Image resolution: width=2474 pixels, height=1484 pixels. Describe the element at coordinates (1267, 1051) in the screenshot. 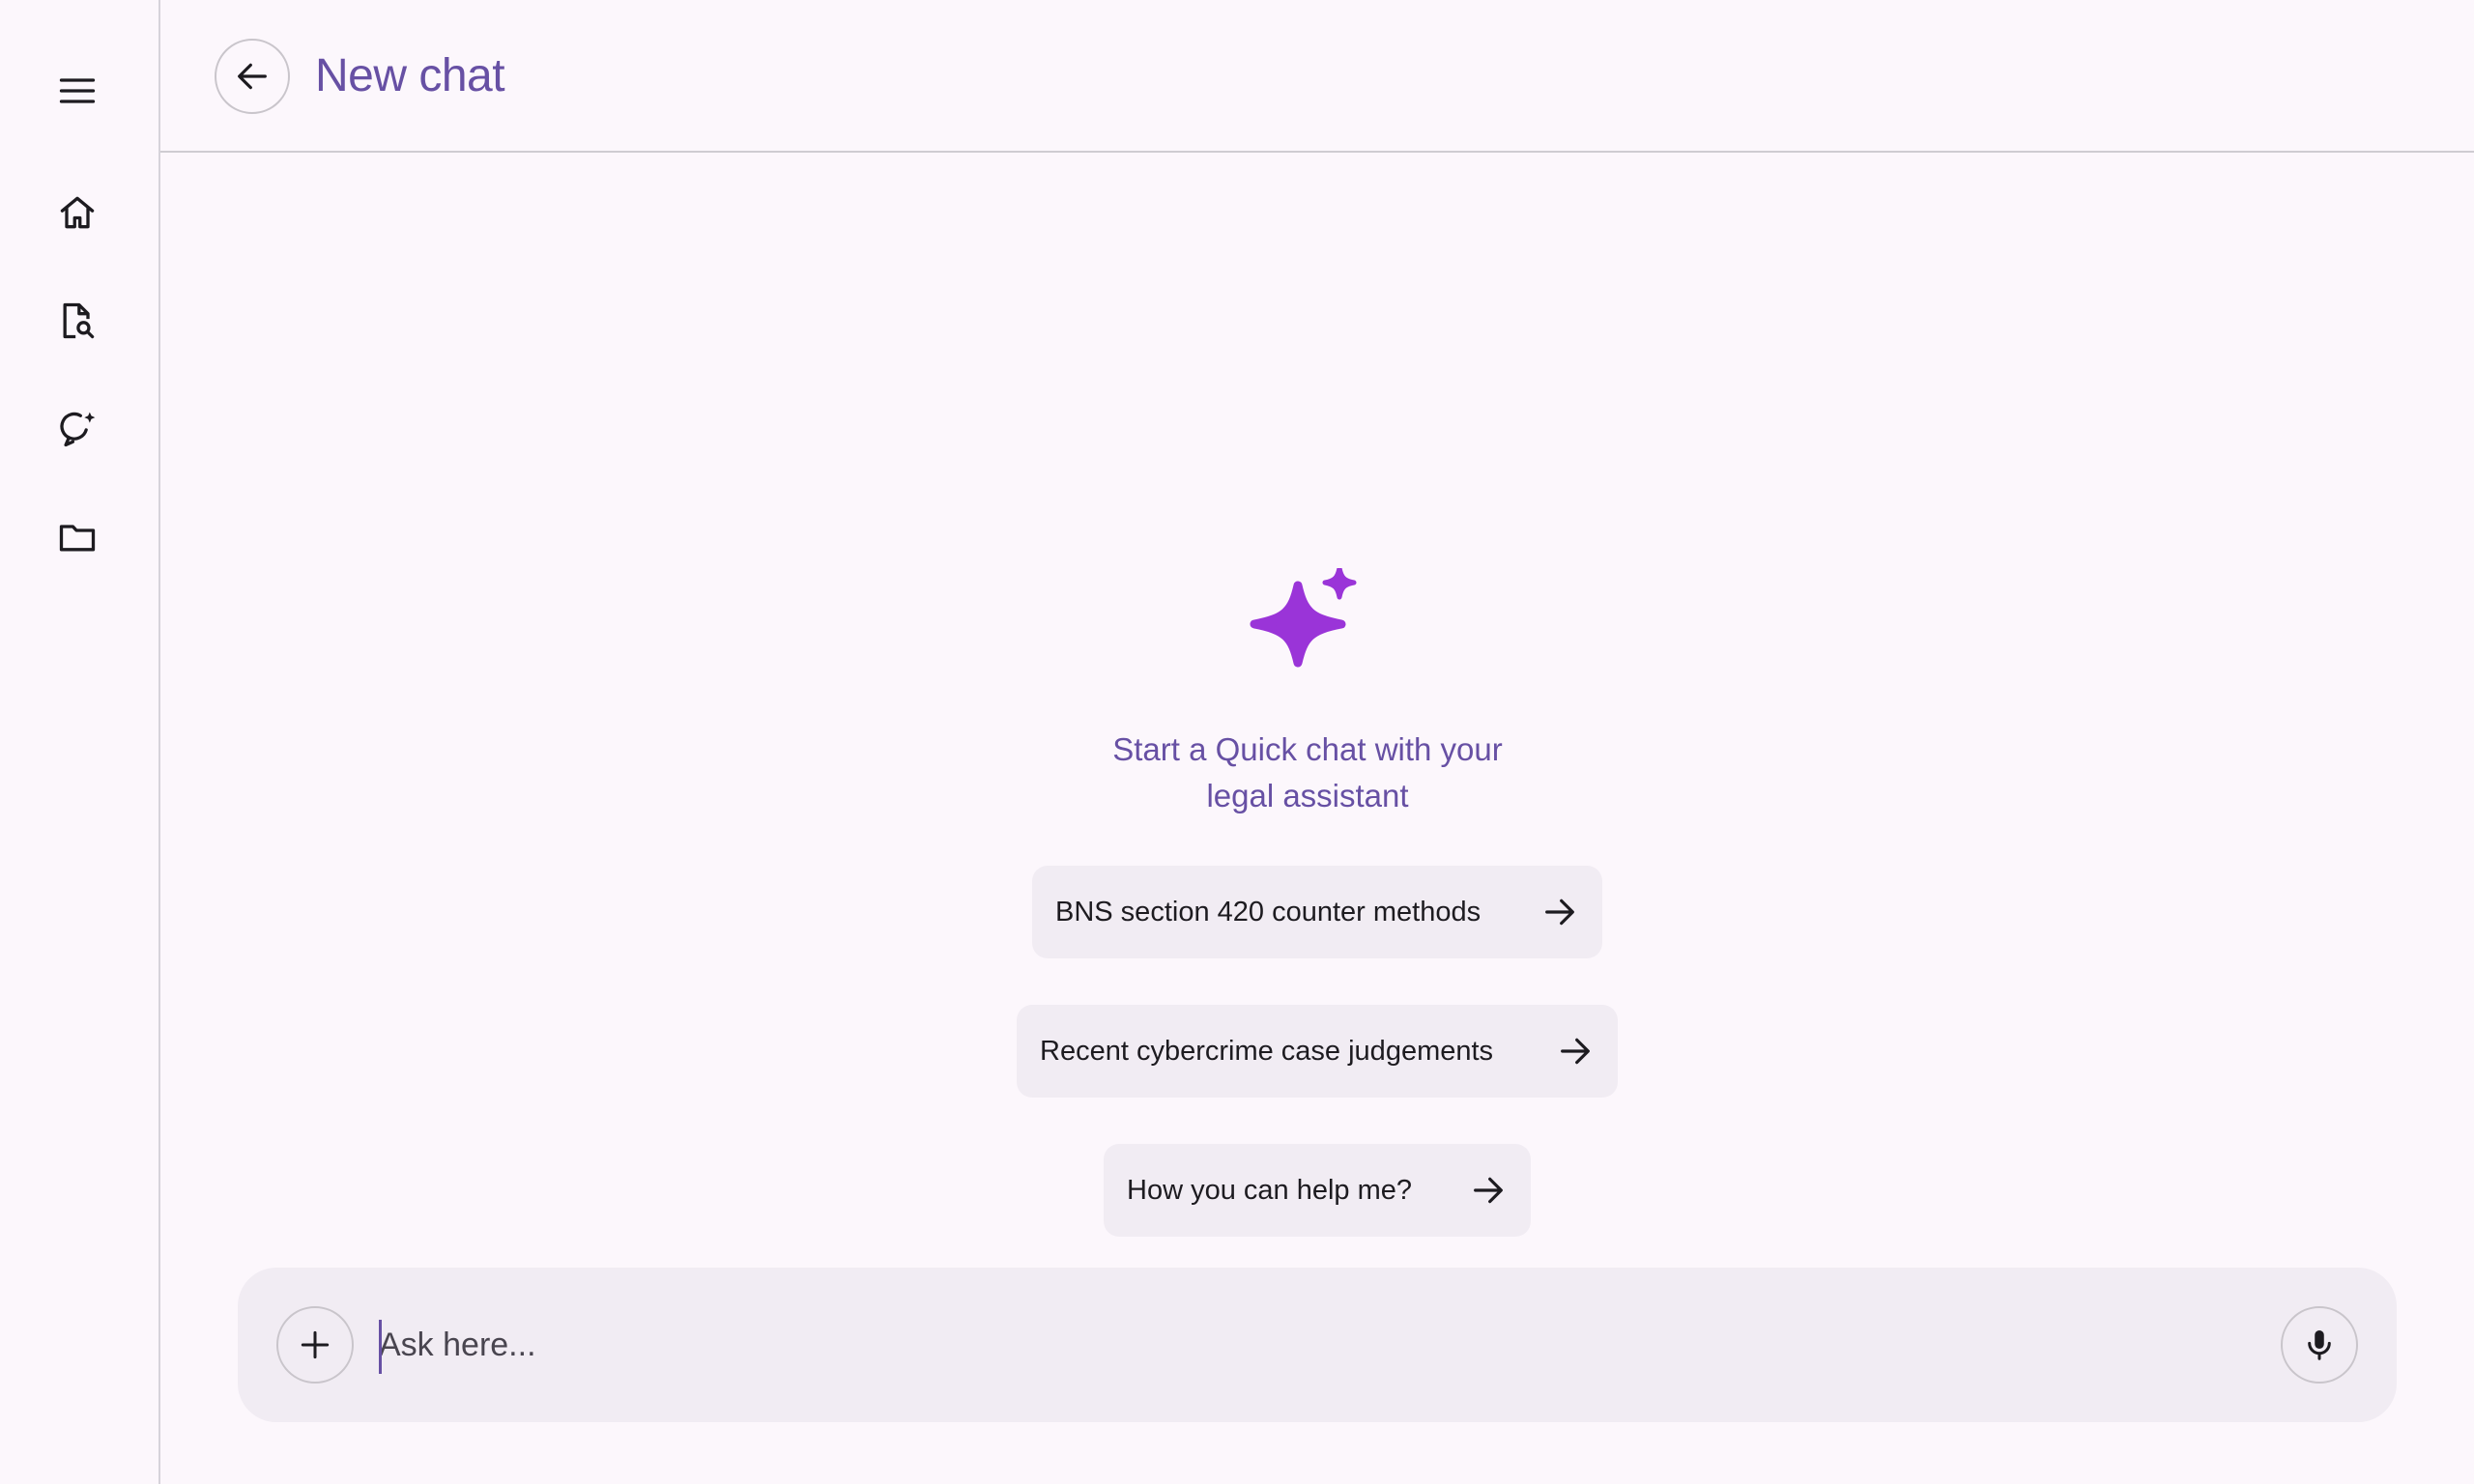

I see `suggestion-label: Recent cybercrime case judgements` at that location.